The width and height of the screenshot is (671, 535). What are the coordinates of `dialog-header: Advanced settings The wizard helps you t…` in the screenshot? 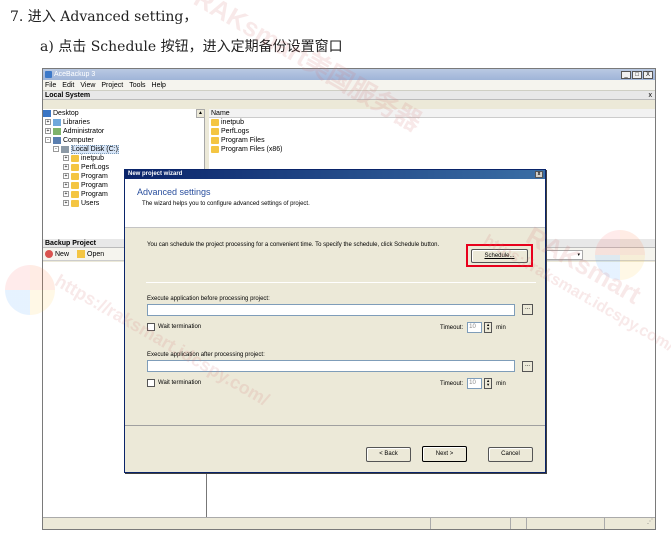 It's located at (335, 203).